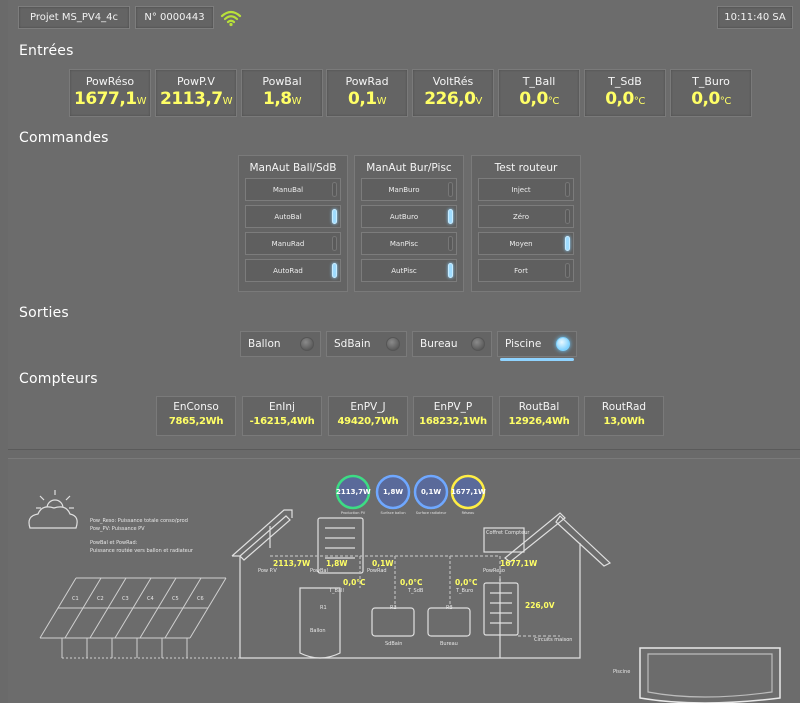  Describe the element at coordinates (453, 93) in the screenshot. I see `input-box-voltrés: VoltRés 226,0V` at that location.